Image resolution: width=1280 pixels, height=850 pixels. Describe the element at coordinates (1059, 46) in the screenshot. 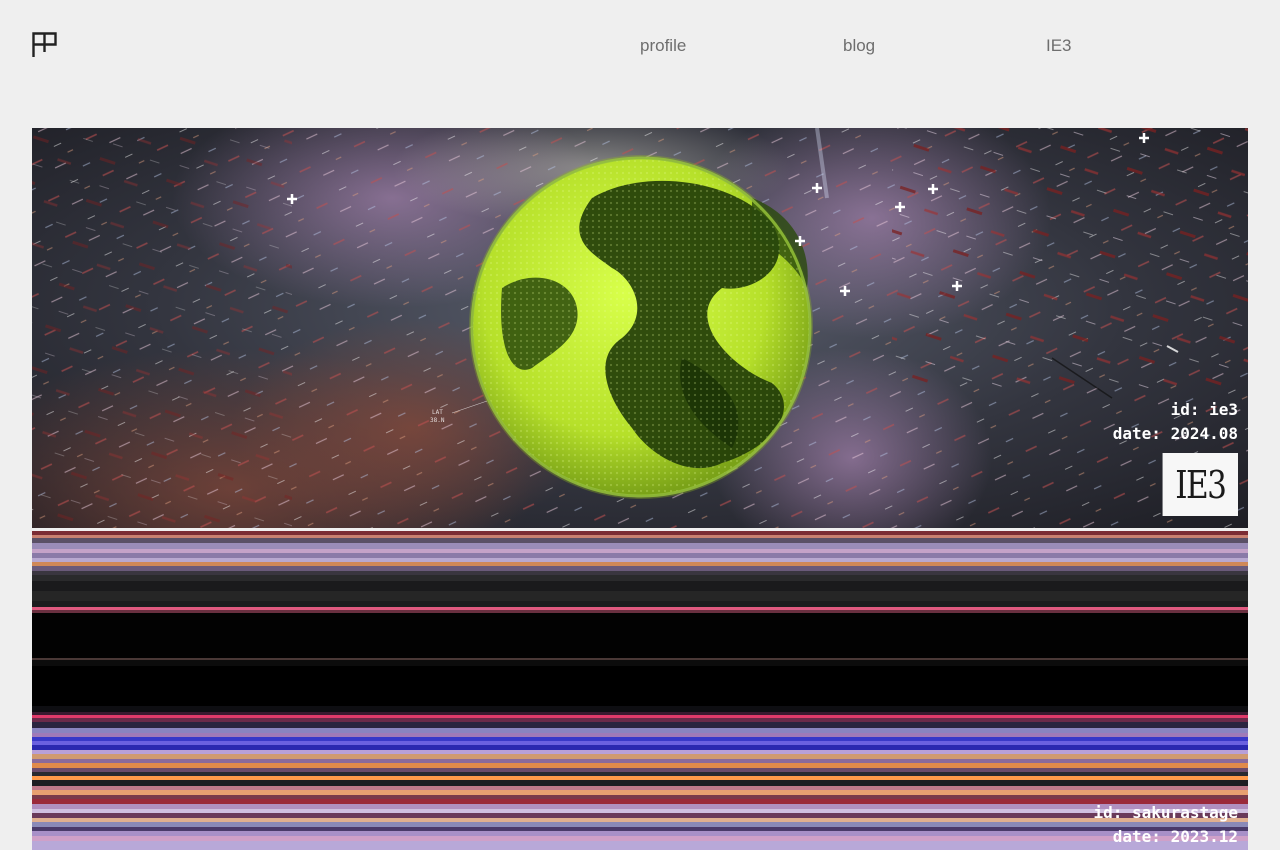

I see `nav-link-ie3: IE3` at that location.